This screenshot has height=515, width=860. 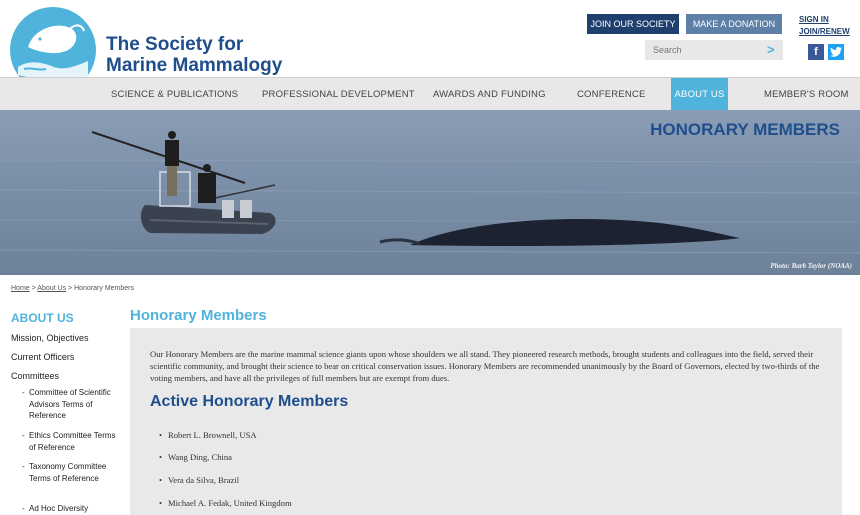 I want to click on sidebar-subitem-label: Ethics Committee Terms of Reference, so click(x=72, y=441).